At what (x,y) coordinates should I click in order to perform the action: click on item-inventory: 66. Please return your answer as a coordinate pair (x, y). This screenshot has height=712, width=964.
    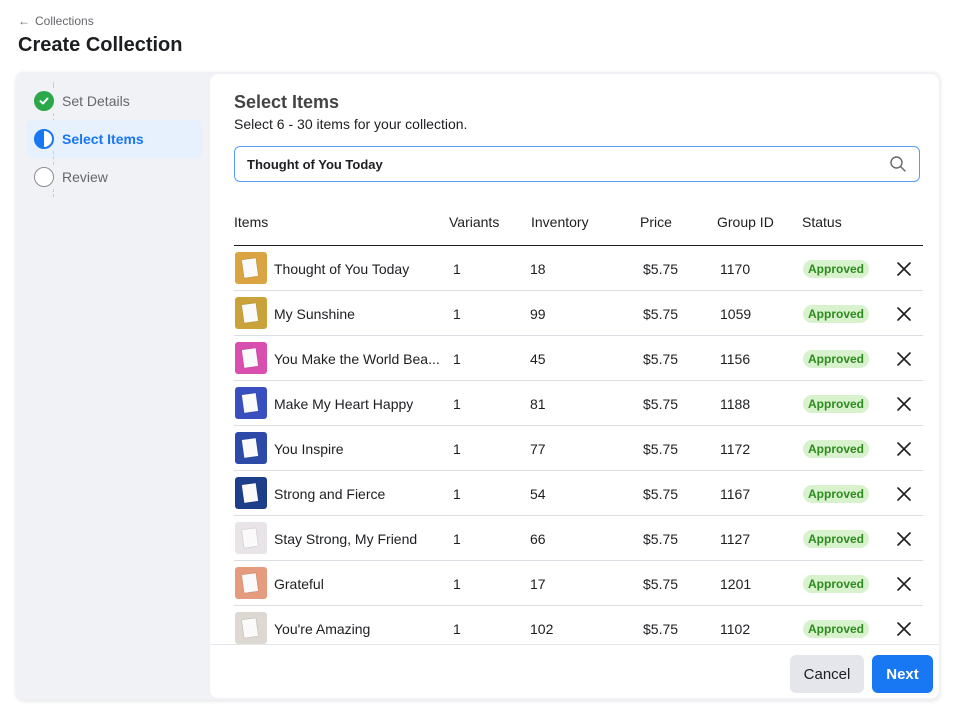
    Looking at the image, I should click on (538, 538).